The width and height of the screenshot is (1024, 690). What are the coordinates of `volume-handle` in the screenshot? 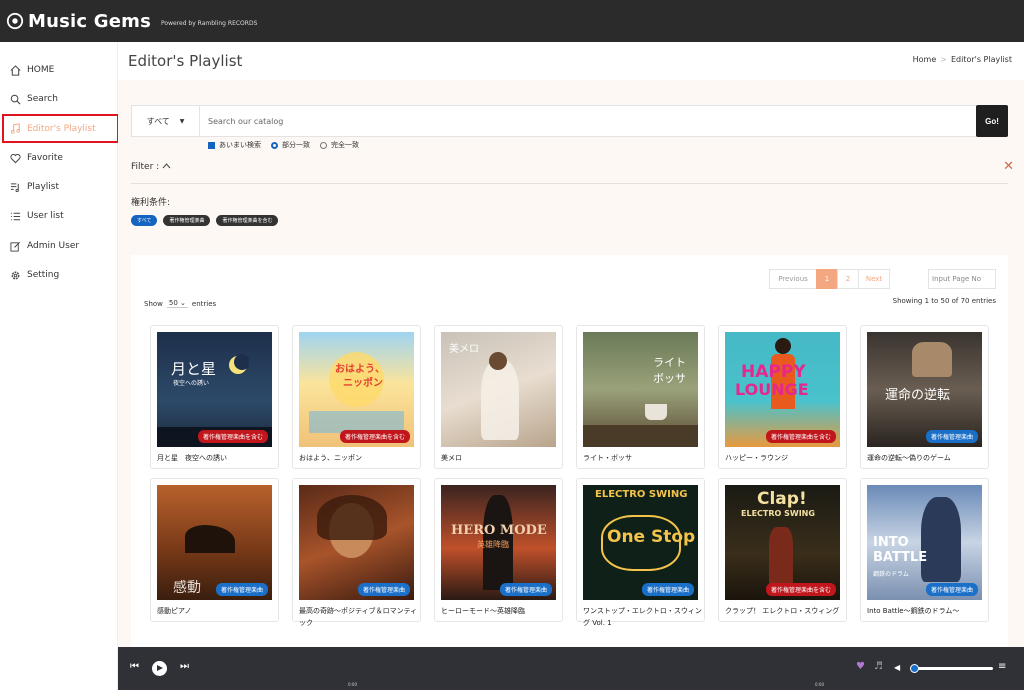 It's located at (914, 668).